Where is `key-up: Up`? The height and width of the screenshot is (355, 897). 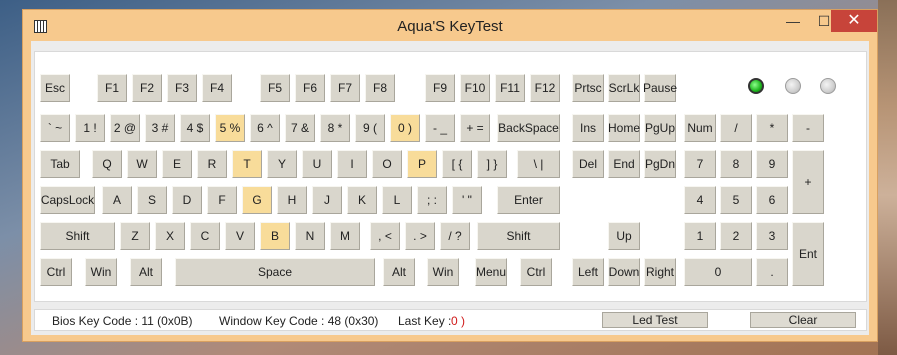
key-up: Up is located at coordinates (624, 236).